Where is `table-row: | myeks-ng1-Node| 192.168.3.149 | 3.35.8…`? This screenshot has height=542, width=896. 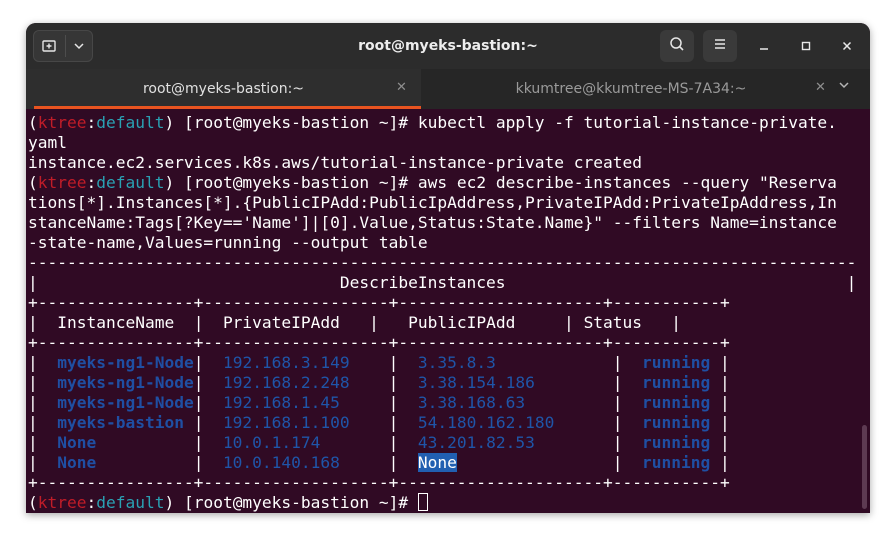
table-row: | myeks-ng1-Node| 192.168.3.149 | 3.35.8… is located at coordinates (379, 362).